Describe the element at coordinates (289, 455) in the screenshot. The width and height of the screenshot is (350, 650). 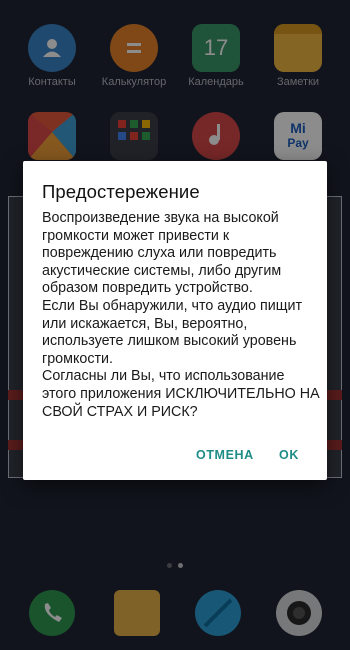
I see `ok-button: OK` at that location.